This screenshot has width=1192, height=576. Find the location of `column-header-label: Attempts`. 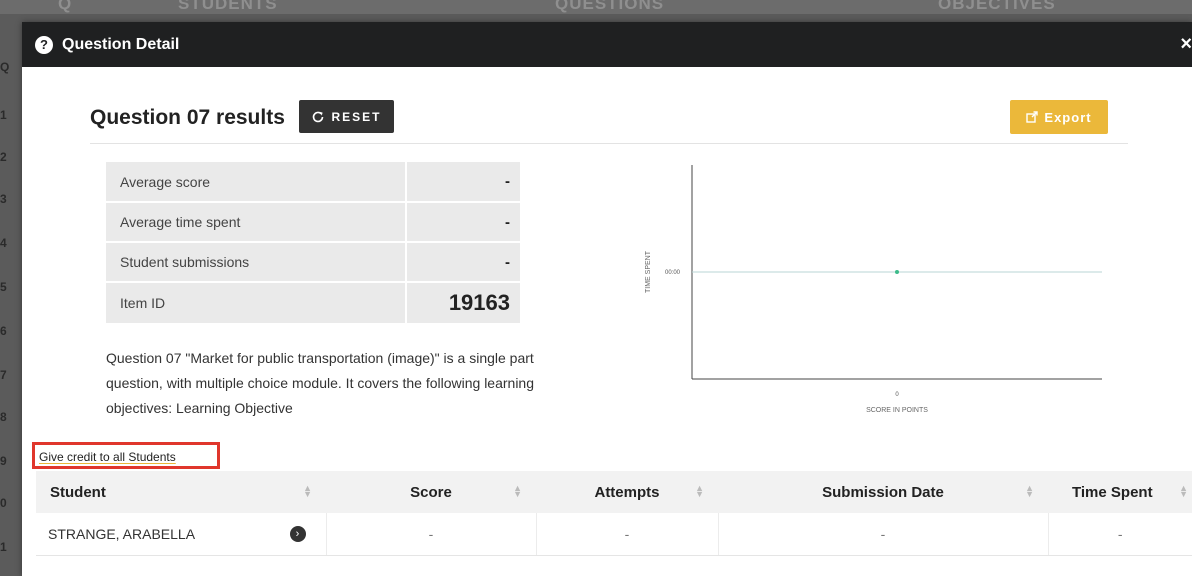

column-header-label: Attempts is located at coordinates (627, 492).